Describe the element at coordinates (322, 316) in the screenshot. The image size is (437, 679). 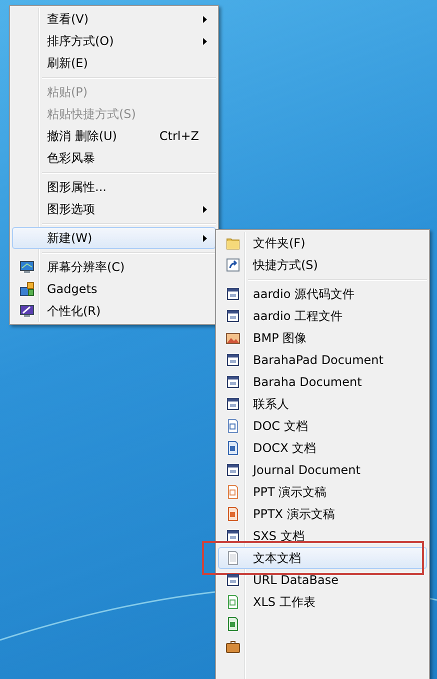
I see `menu-item: aardio 工程文件` at that location.